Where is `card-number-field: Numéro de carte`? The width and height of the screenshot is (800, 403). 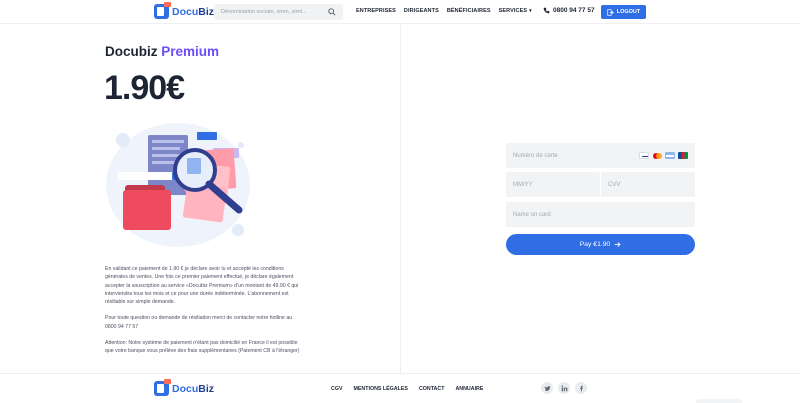 card-number-field: Numéro de carte is located at coordinates (600, 155).